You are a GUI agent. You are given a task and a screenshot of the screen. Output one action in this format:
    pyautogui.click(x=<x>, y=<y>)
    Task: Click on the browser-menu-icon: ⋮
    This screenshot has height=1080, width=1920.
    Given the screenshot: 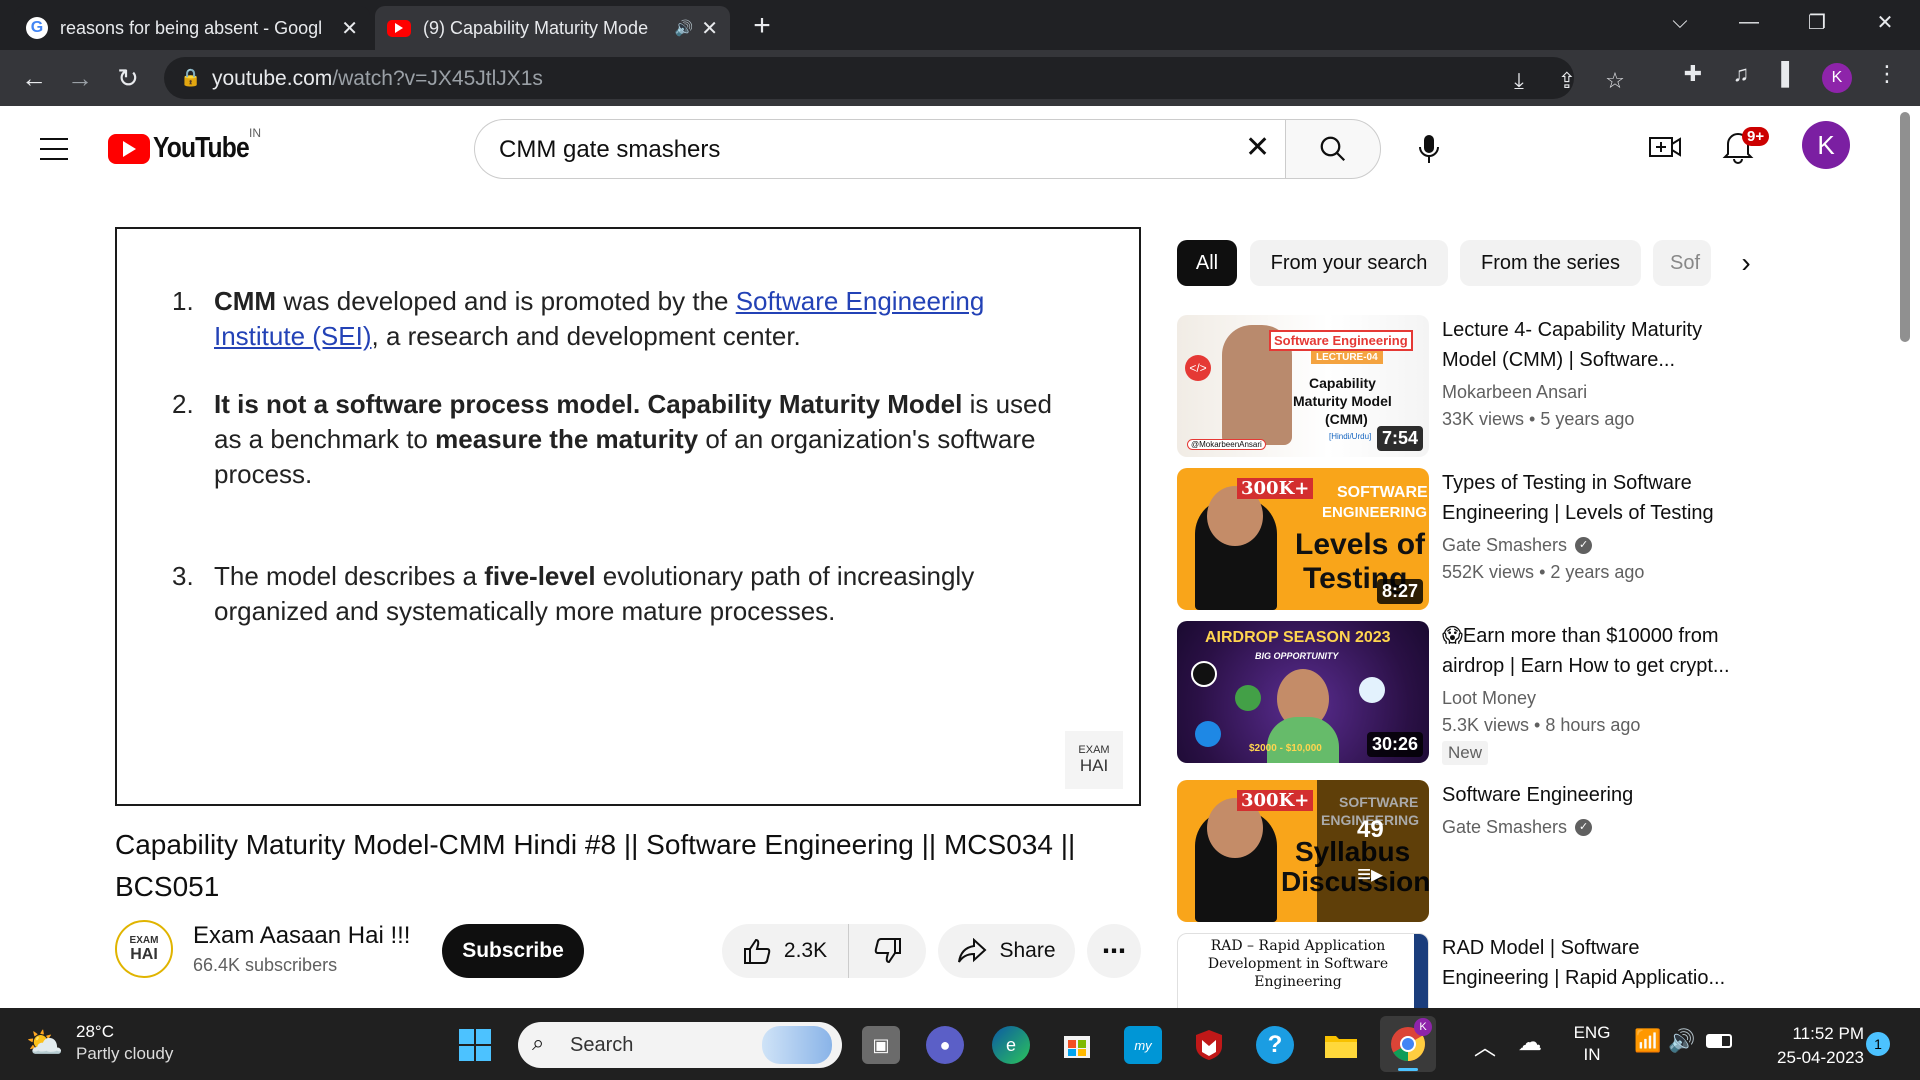 What is the action you would take?
    pyautogui.click(x=1887, y=74)
    